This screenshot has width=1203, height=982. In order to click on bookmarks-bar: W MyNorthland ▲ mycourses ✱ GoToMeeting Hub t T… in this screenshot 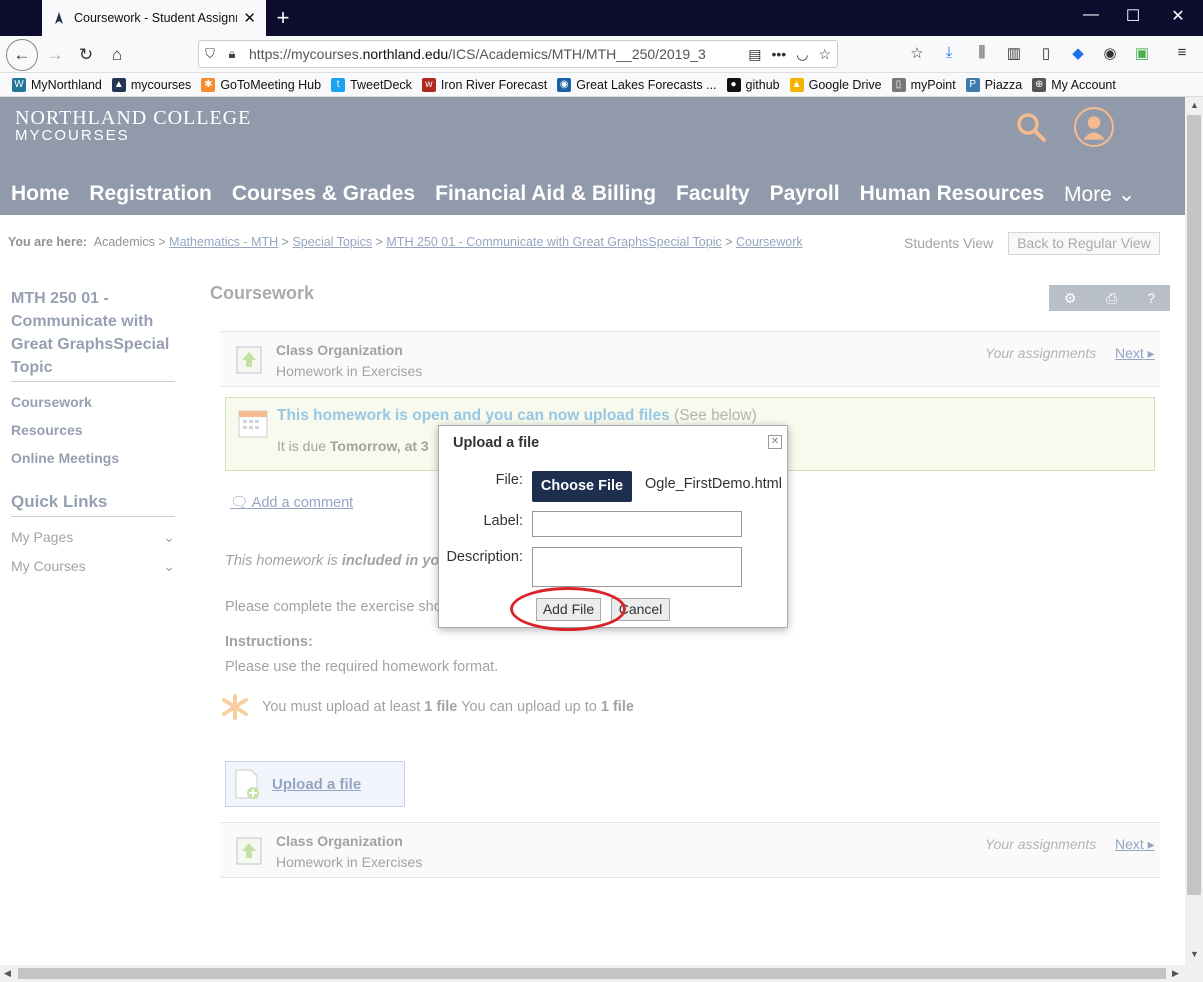, I will do `click(601, 85)`.